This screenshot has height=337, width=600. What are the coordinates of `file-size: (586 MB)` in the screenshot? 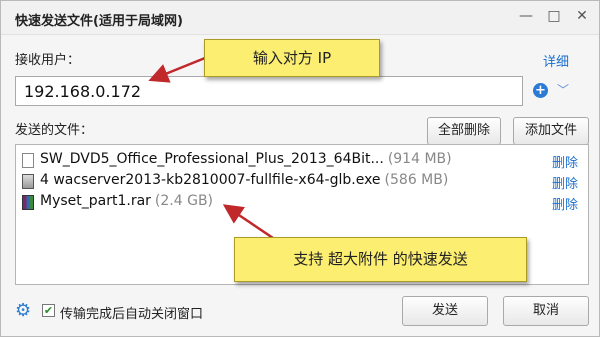 It's located at (416, 180).